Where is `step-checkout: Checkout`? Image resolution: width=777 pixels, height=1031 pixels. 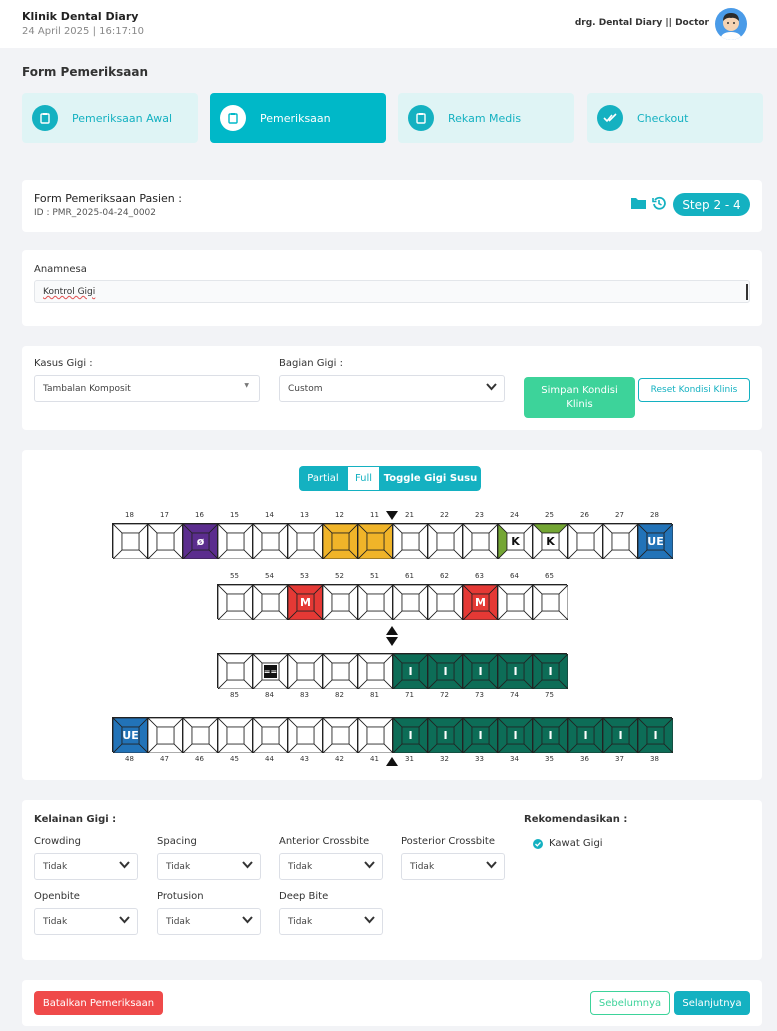
step-checkout: Checkout is located at coordinates (675, 118).